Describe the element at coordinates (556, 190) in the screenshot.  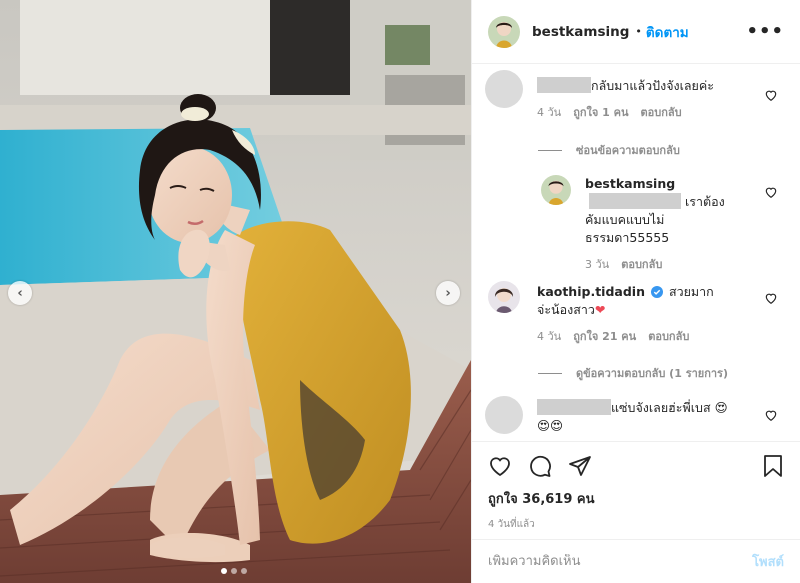
I see `reply-author-avatar` at that location.